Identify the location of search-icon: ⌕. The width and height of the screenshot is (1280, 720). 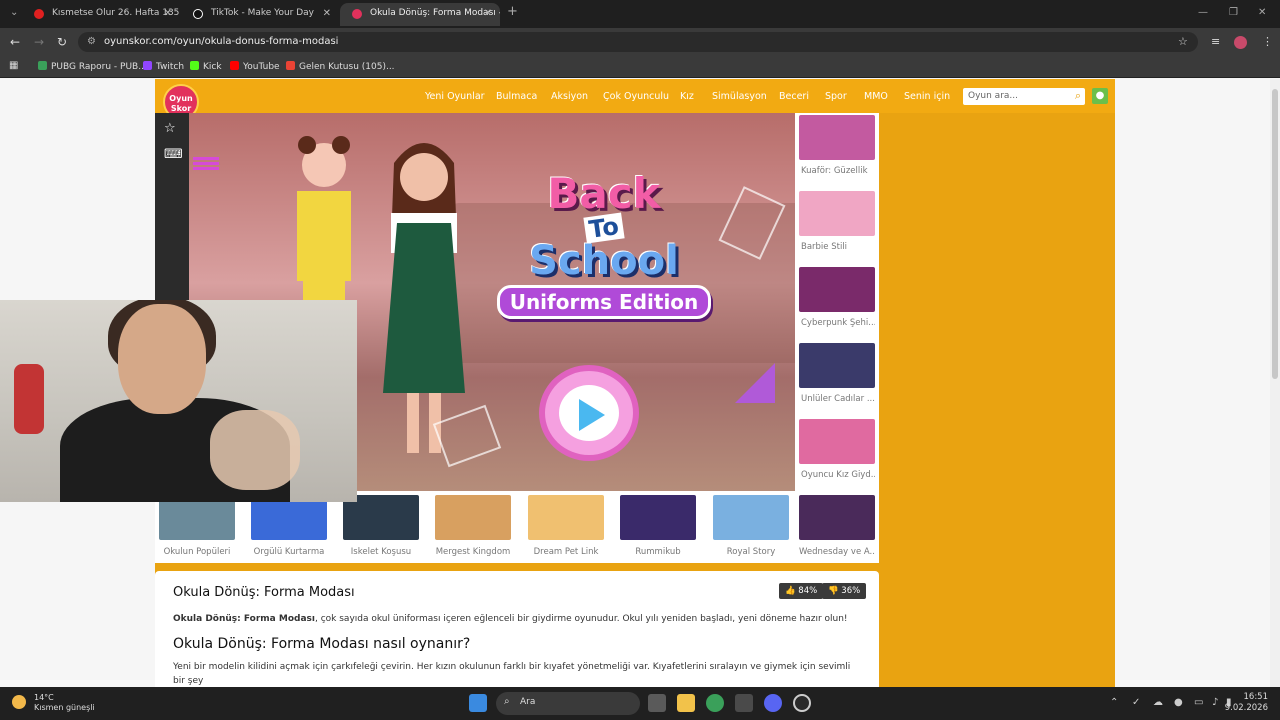
(1078, 96).